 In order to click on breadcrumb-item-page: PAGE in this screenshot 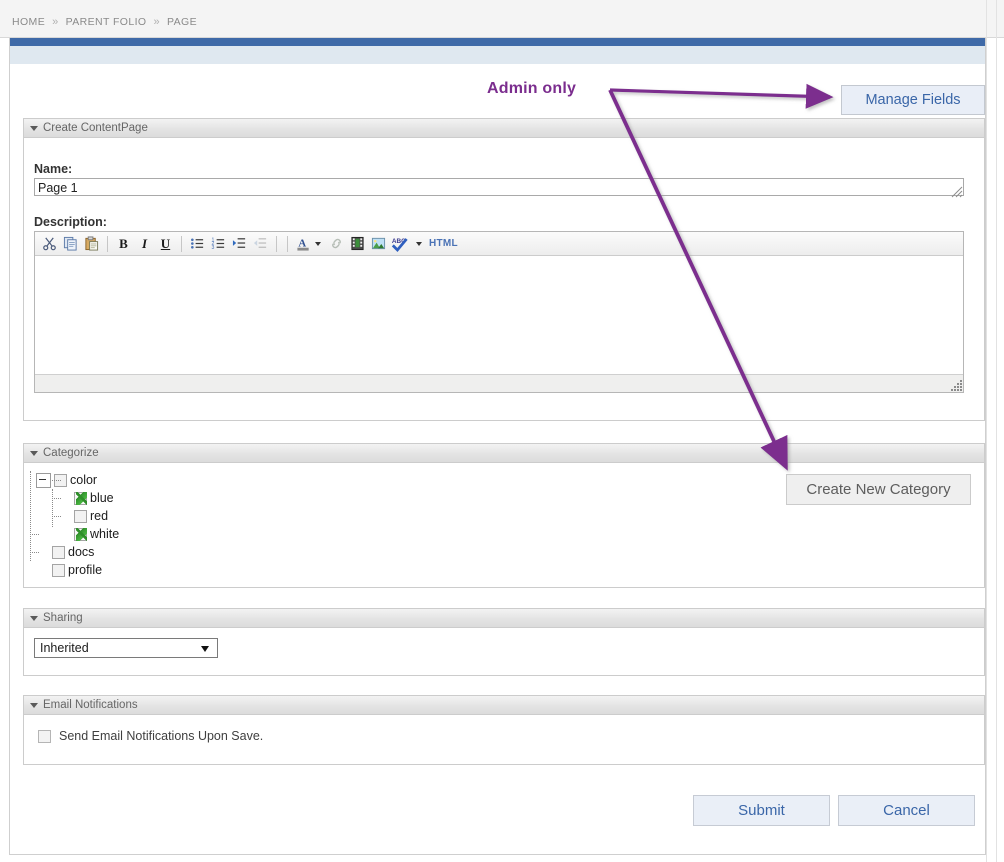, I will do `click(182, 22)`.